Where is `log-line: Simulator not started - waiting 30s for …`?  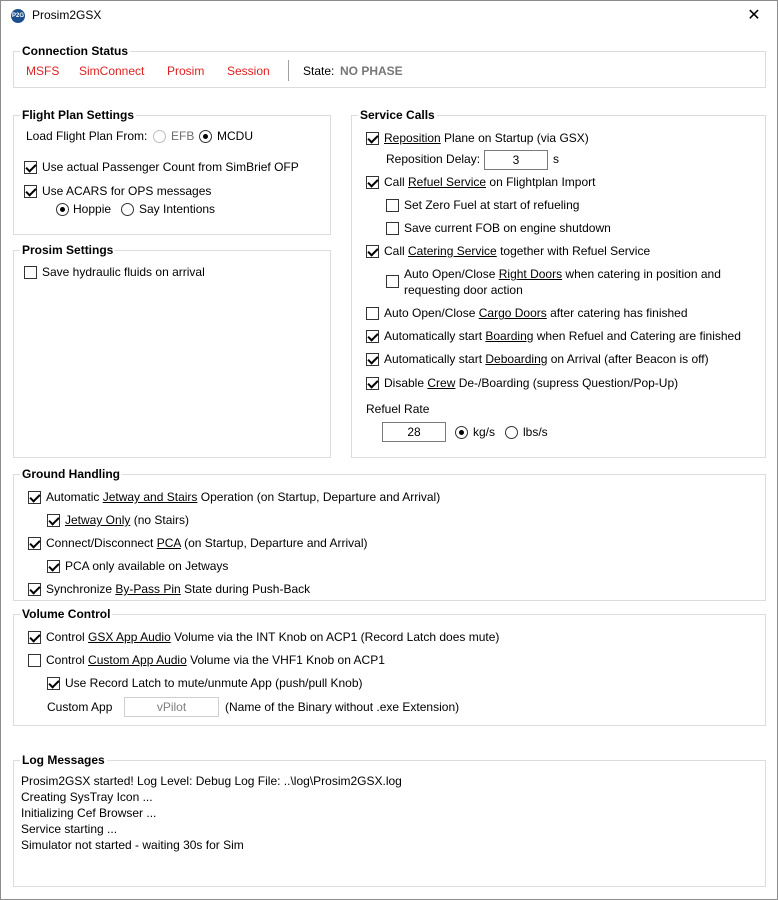 log-line: Simulator not started - waiting 30s for … is located at coordinates (132, 845).